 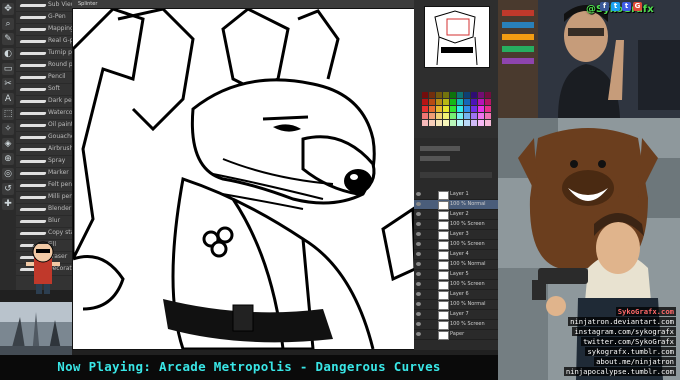 I want to click on tool-button: ◈, so click(x=8, y=144).